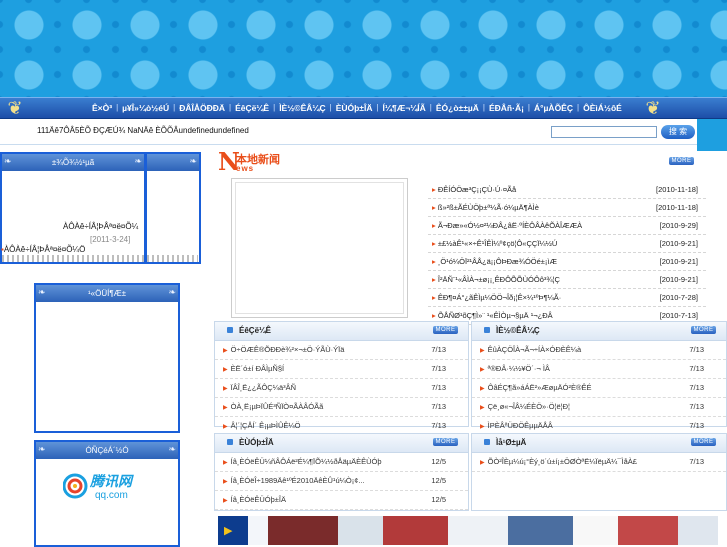 This screenshot has height=547, width=727. I want to click on featured-pic-title: ±¾Õ¾½¹µã, so click(73, 162).